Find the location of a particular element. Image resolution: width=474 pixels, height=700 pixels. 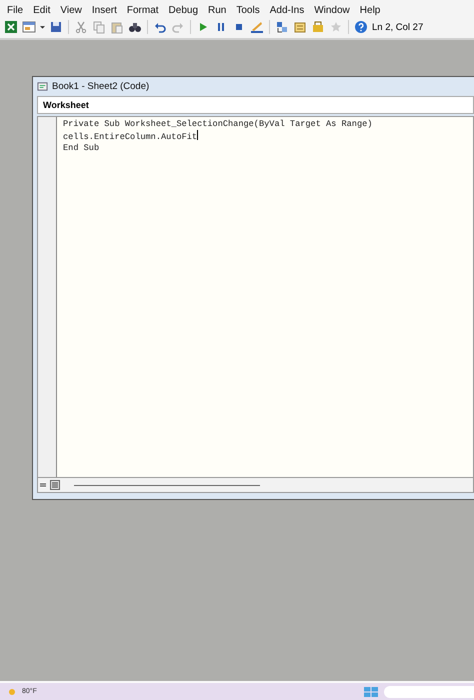

menu-item: Format is located at coordinates (143, 10).